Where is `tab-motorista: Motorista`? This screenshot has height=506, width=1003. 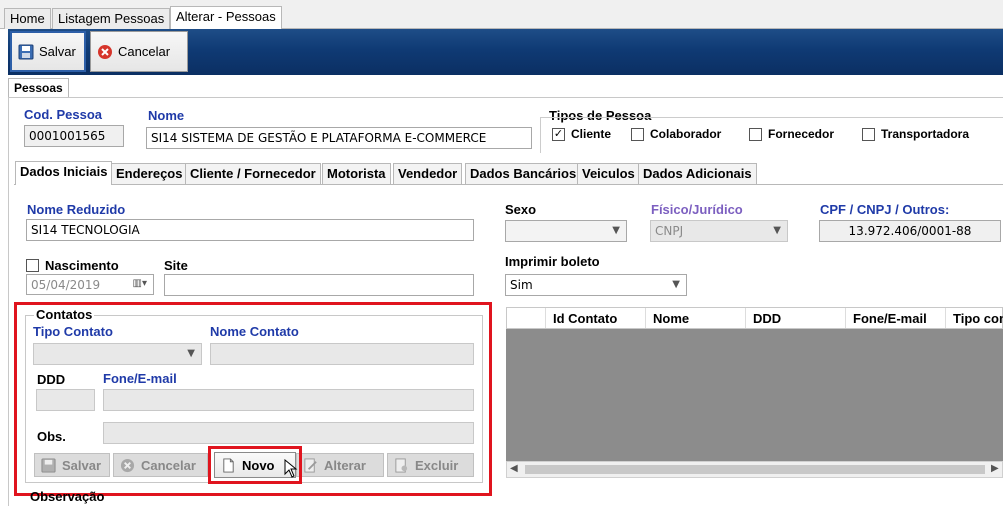 tab-motorista: Motorista is located at coordinates (356, 173).